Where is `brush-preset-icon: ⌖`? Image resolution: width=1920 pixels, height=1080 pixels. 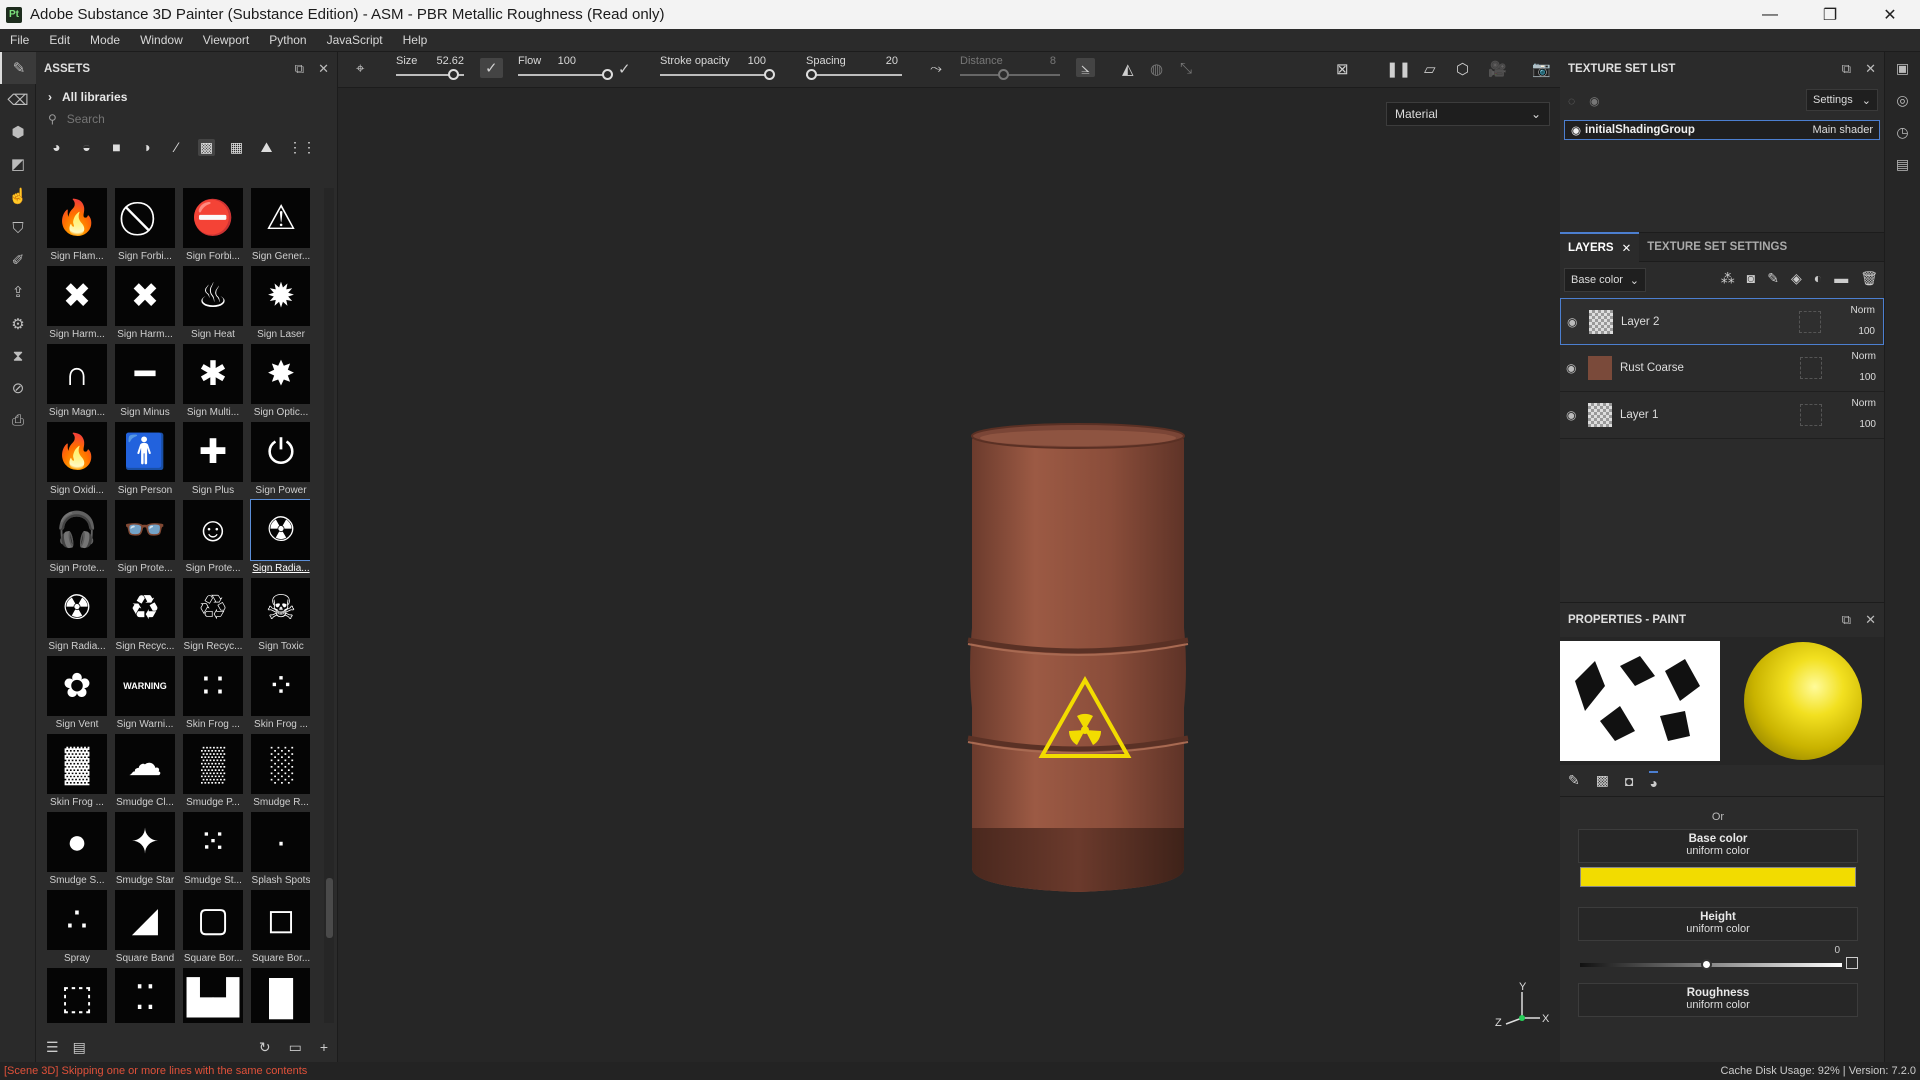 brush-preset-icon: ⌖ is located at coordinates (360, 68).